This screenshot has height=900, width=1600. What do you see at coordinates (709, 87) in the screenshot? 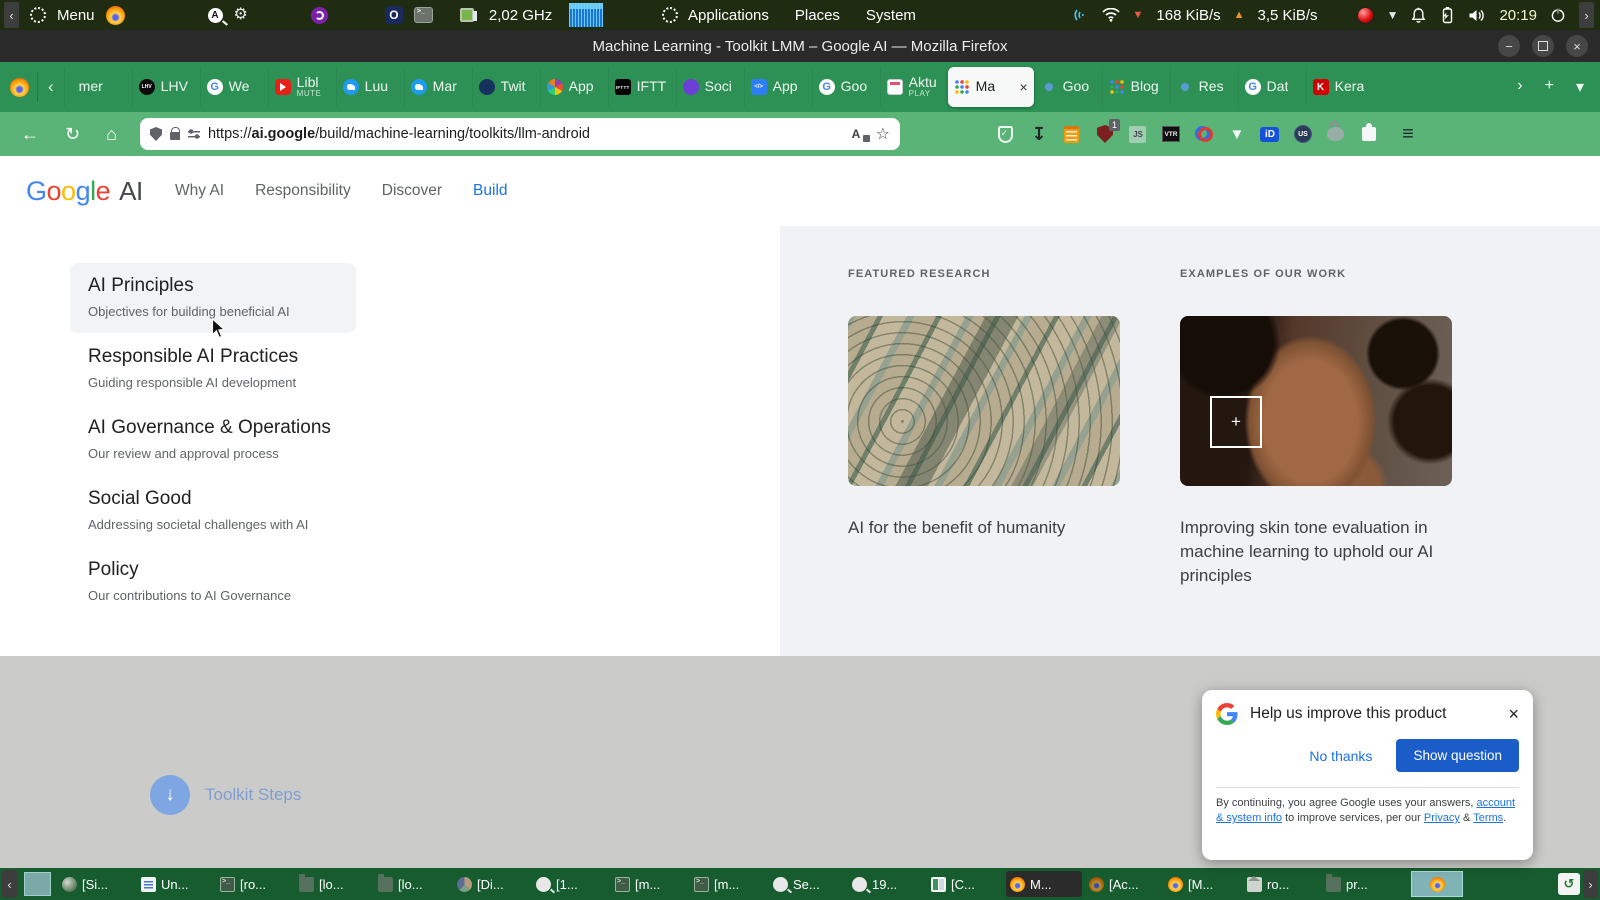
I see `browser-tab: Soci` at bounding box center [709, 87].